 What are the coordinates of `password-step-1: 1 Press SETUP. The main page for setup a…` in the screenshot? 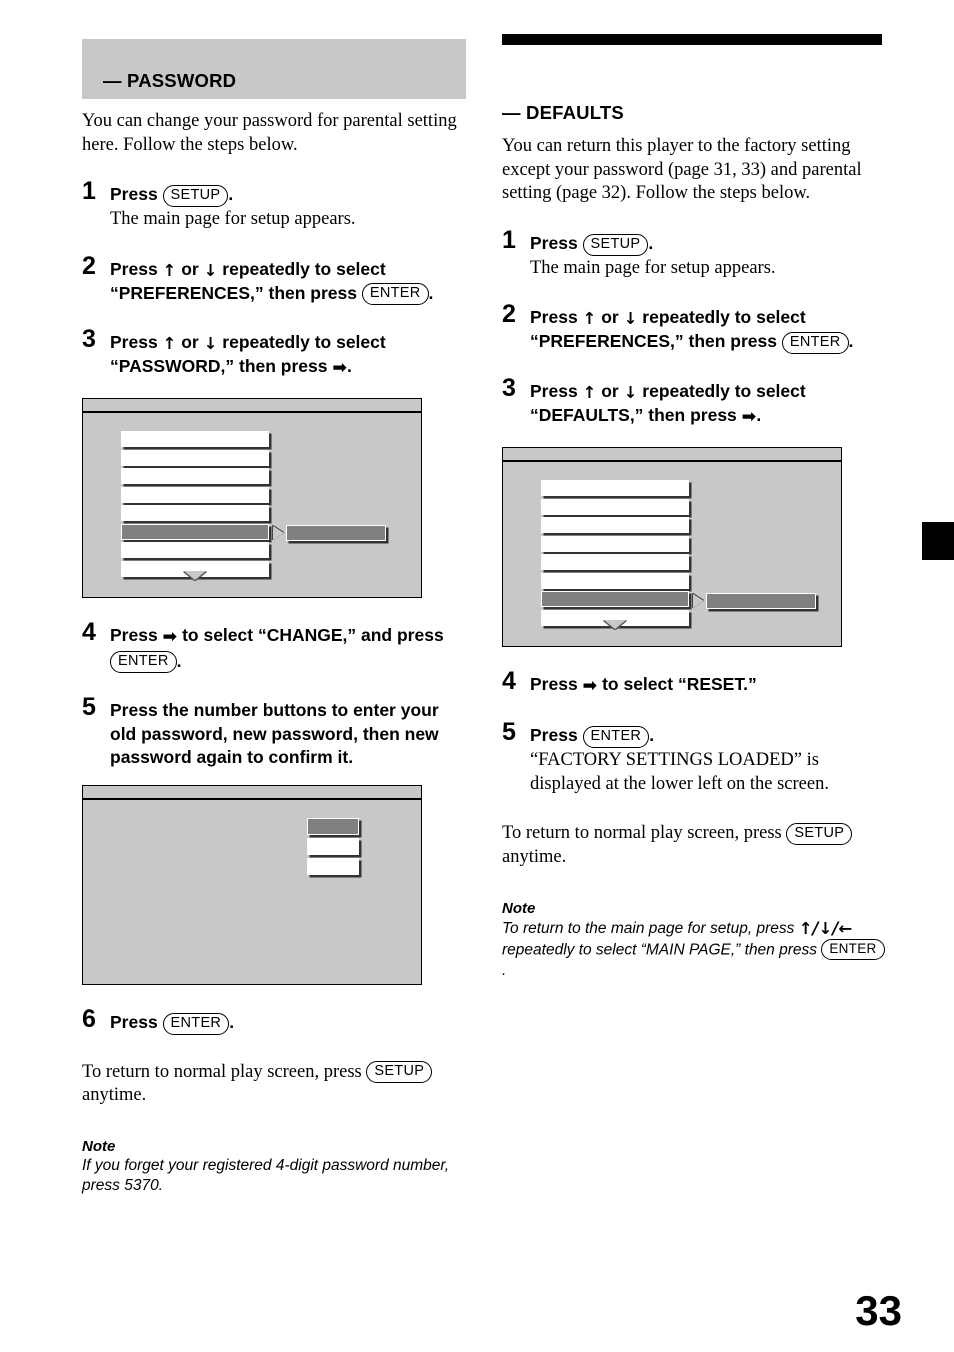 It's located at (274, 205).